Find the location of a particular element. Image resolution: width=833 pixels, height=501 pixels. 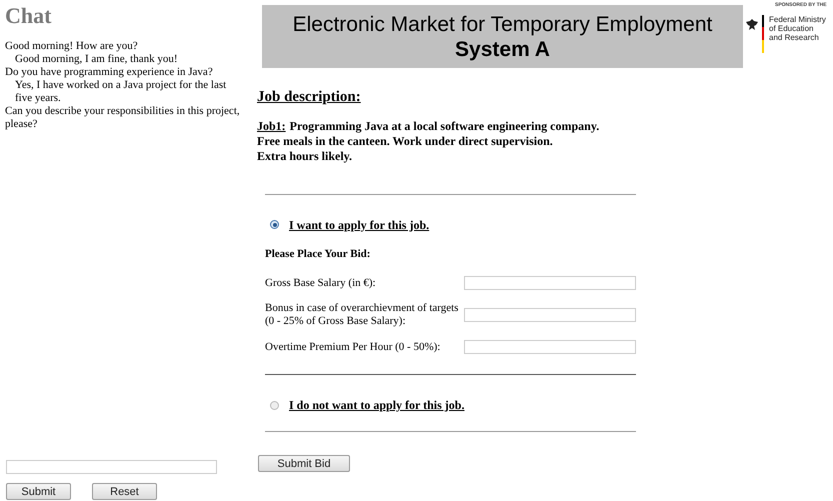

field-label: Bonus in case of overarchievment of targets (0 - 25% of Gross Base Salary): is located at coordinates (361, 315).